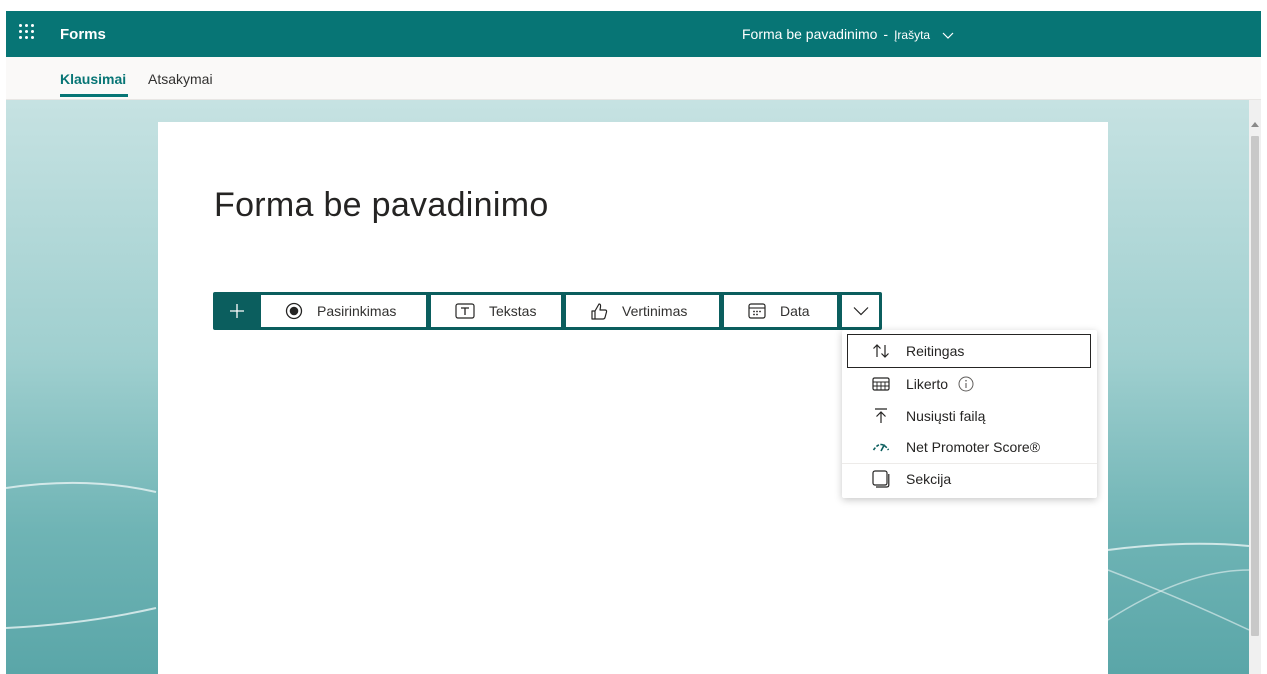 The width and height of the screenshot is (1267, 674). I want to click on tab-bar: Klausimai Atsakymai, so click(633, 78).